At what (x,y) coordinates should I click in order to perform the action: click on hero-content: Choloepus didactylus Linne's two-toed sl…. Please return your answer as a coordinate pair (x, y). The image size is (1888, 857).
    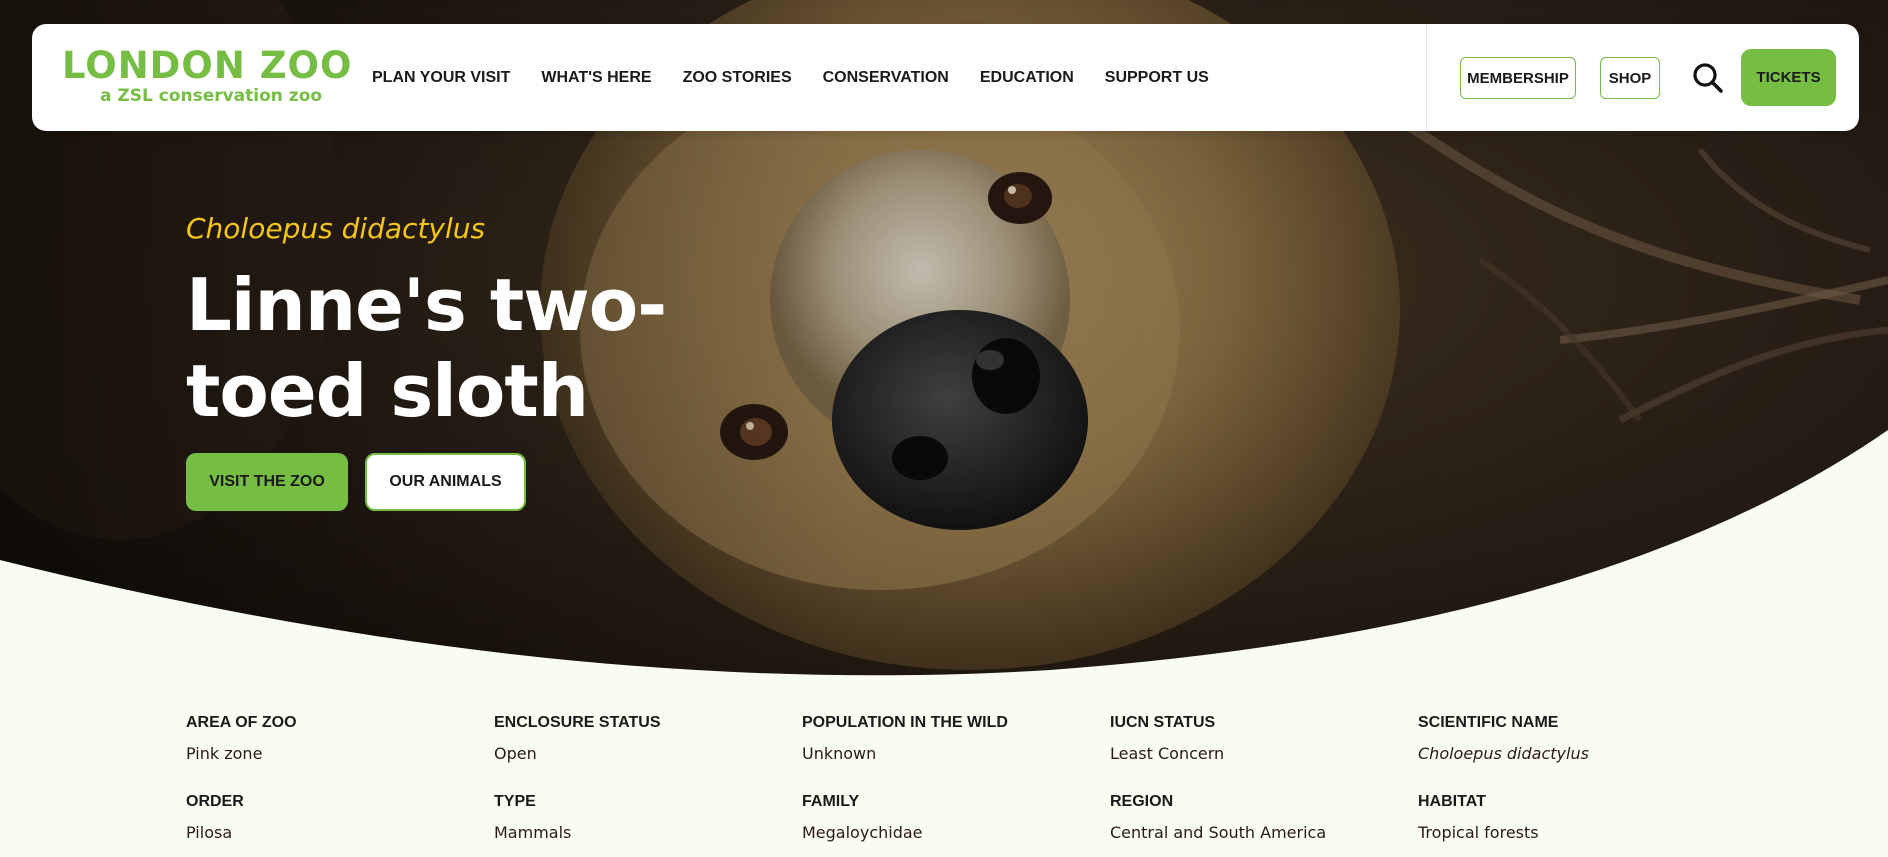
    Looking at the image, I should click on (496, 322).